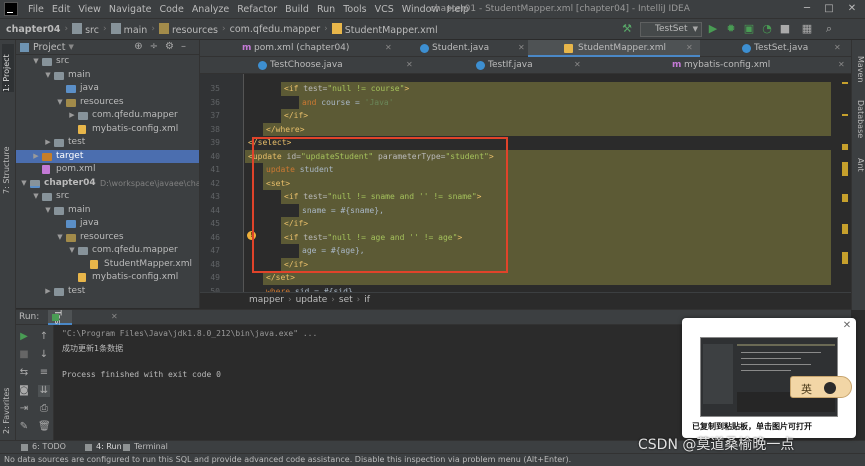 Image resolution: width=865 pixels, height=466 pixels. What do you see at coordinates (790, 48) in the screenshot?
I see `tab-testset-java: TestSet.java ✕` at bounding box center [790, 48].